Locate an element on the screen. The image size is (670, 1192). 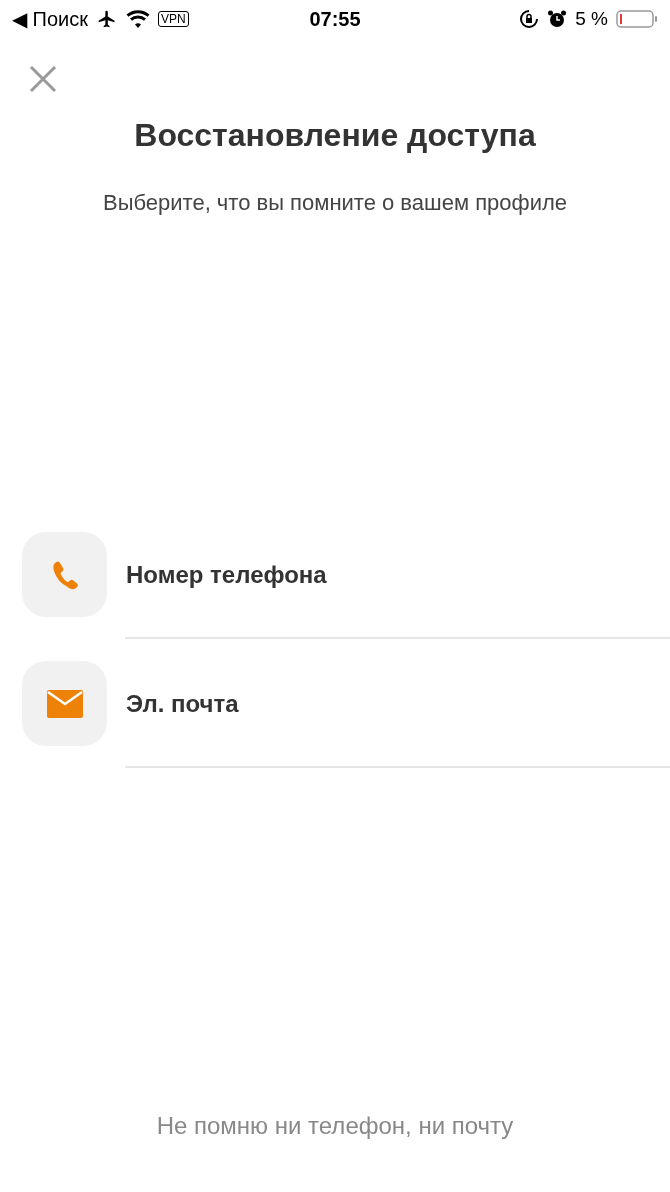
close-icon is located at coordinates (43, 79).